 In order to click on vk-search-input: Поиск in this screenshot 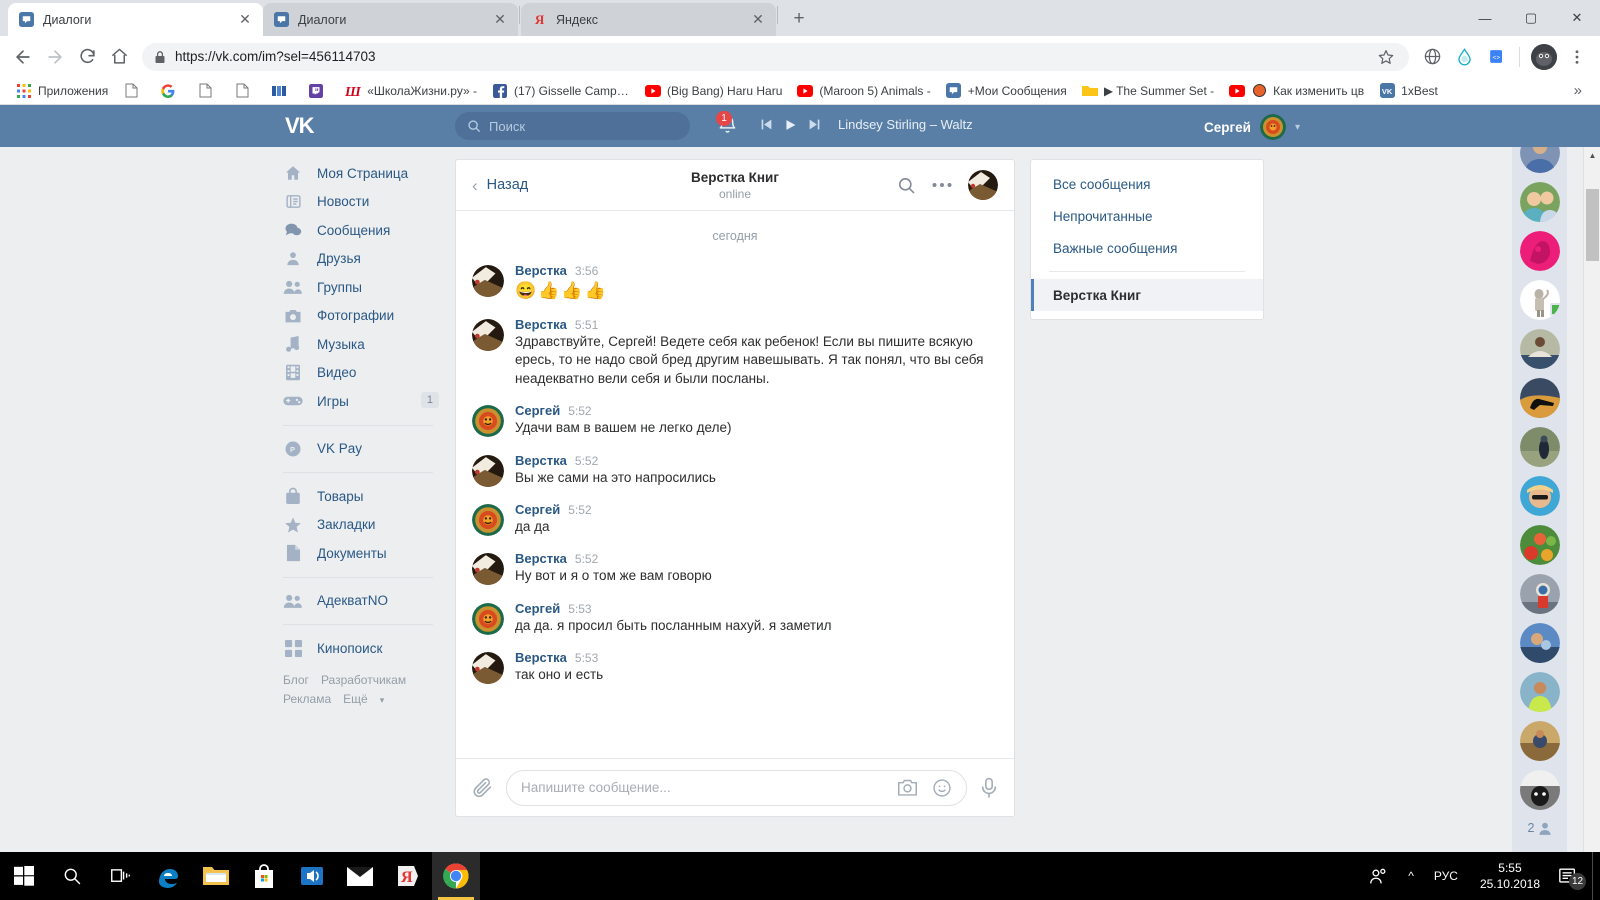, I will do `click(572, 126)`.